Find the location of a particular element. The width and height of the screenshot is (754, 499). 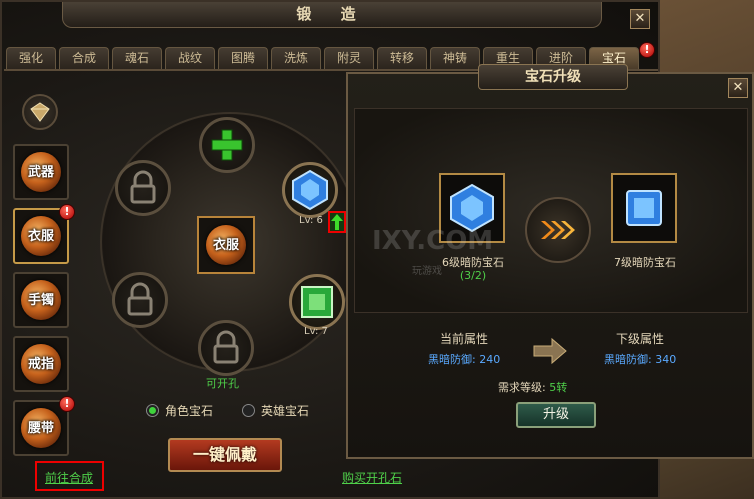

next-gem-slot is located at coordinates (644, 208).